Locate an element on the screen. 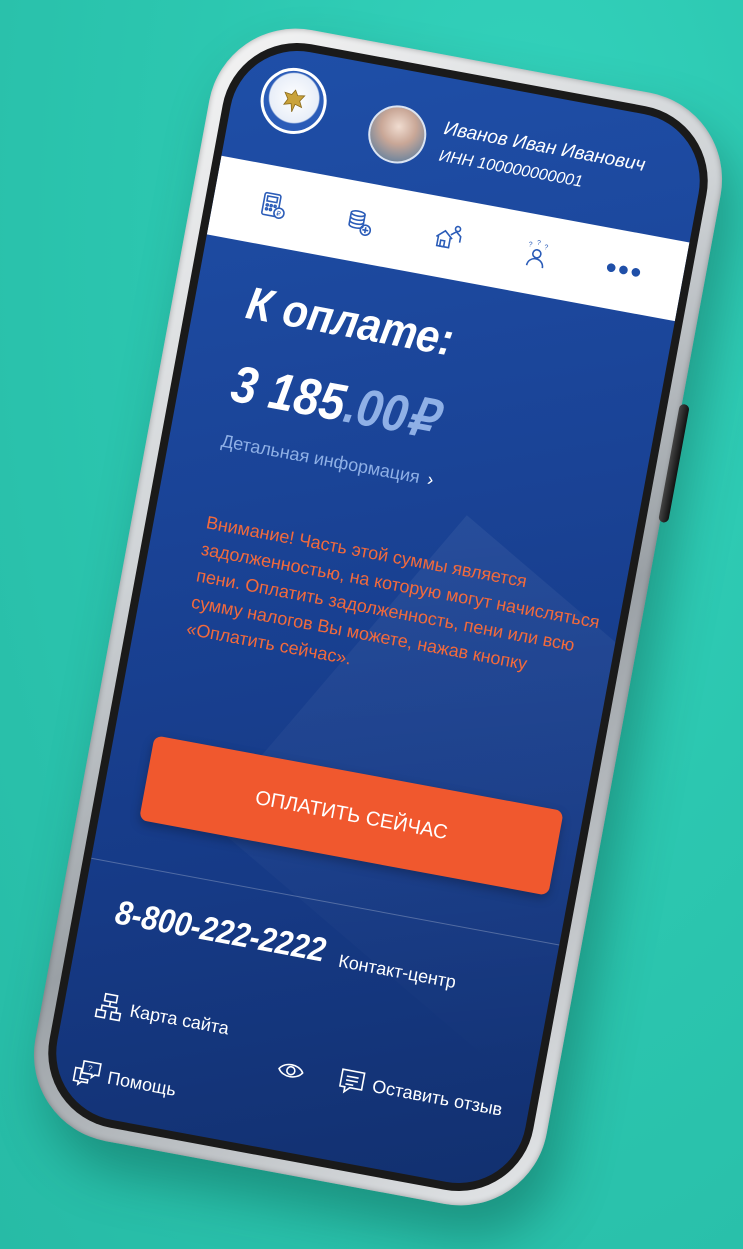 The height and width of the screenshot is (1249, 743). eagle-icon is located at coordinates (294, 100).